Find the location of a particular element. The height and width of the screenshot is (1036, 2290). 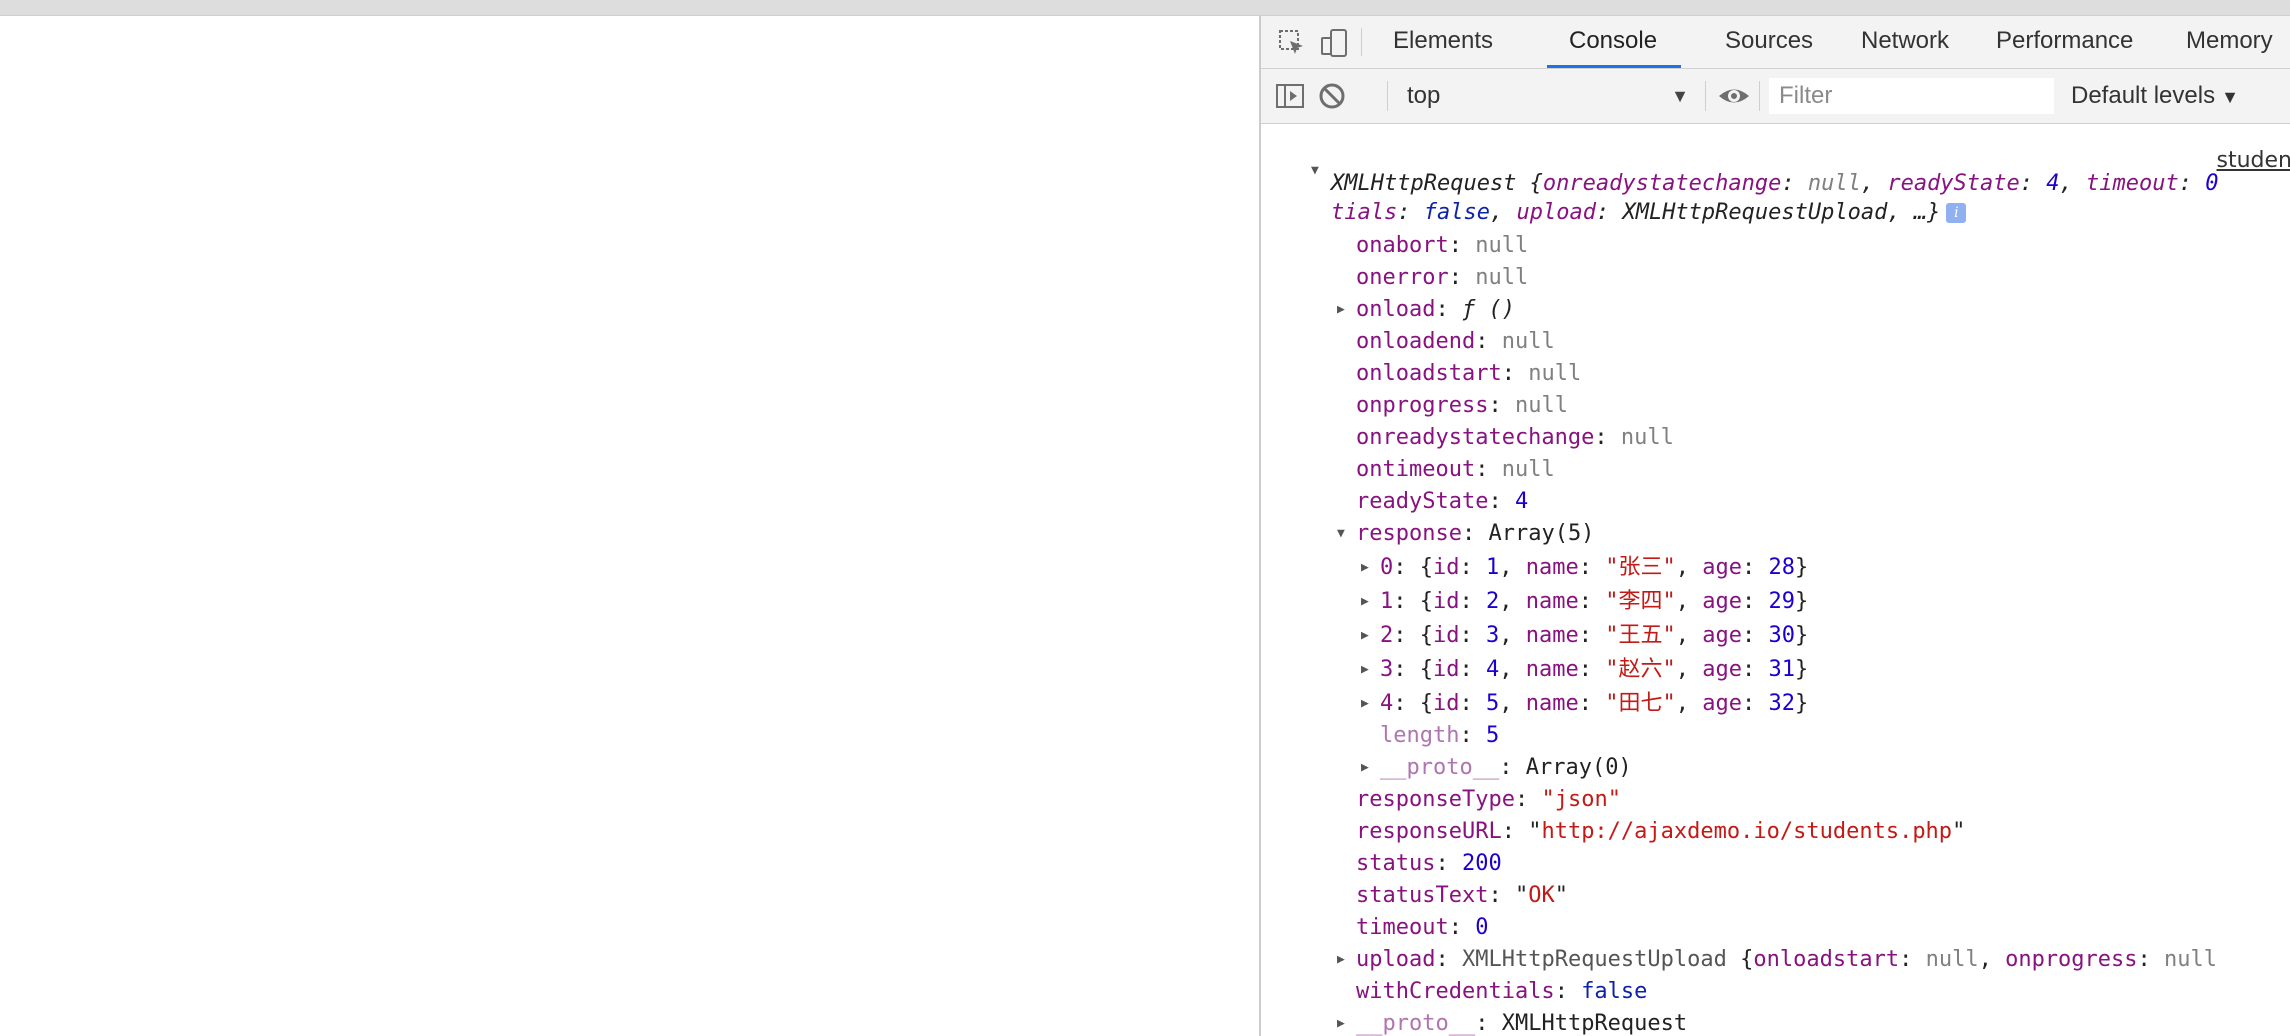

list-item: 0: {id: 1, name: "张三", age: 28} is located at coordinates (1594, 568).